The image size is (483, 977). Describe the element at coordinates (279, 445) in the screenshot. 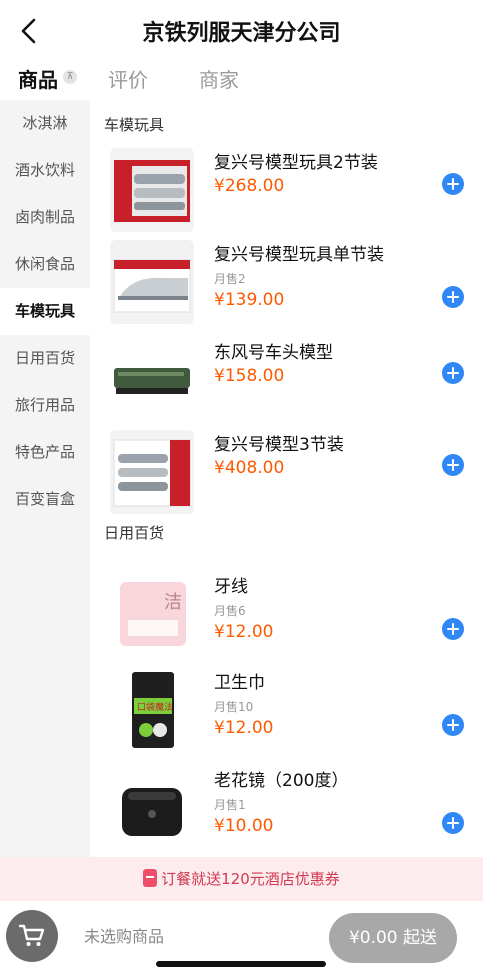

I see `product-name: 复兴号模型3节装` at that location.